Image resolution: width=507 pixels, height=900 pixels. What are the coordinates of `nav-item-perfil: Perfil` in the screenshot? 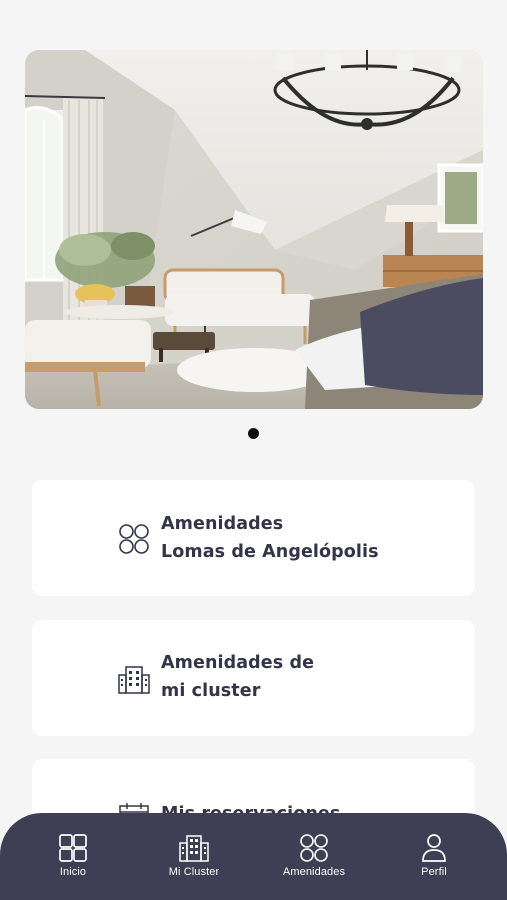 It's located at (434, 863).